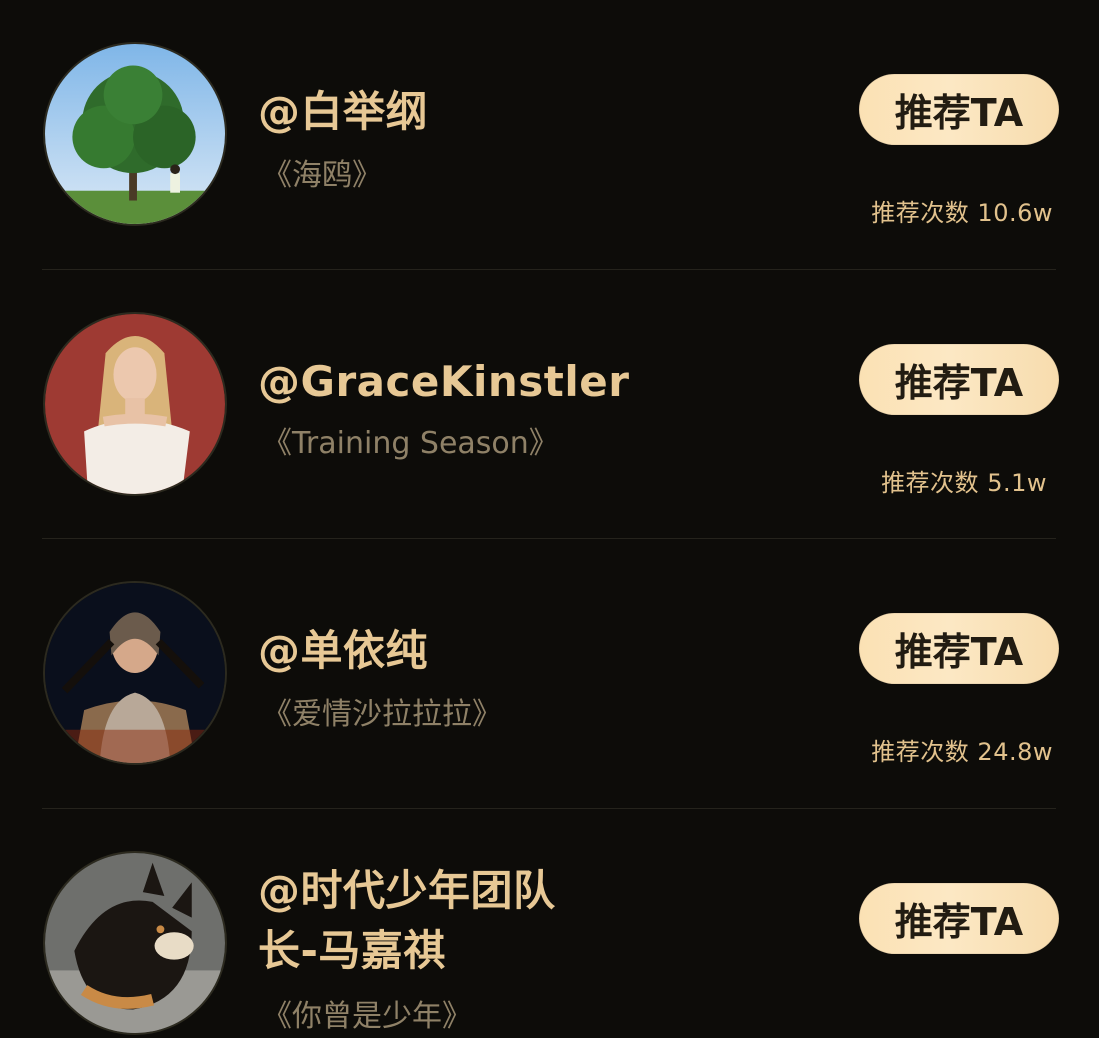 This screenshot has width=1099, height=1038. What do you see at coordinates (1015, 752) in the screenshot?
I see `count-value: 24.8w` at bounding box center [1015, 752].